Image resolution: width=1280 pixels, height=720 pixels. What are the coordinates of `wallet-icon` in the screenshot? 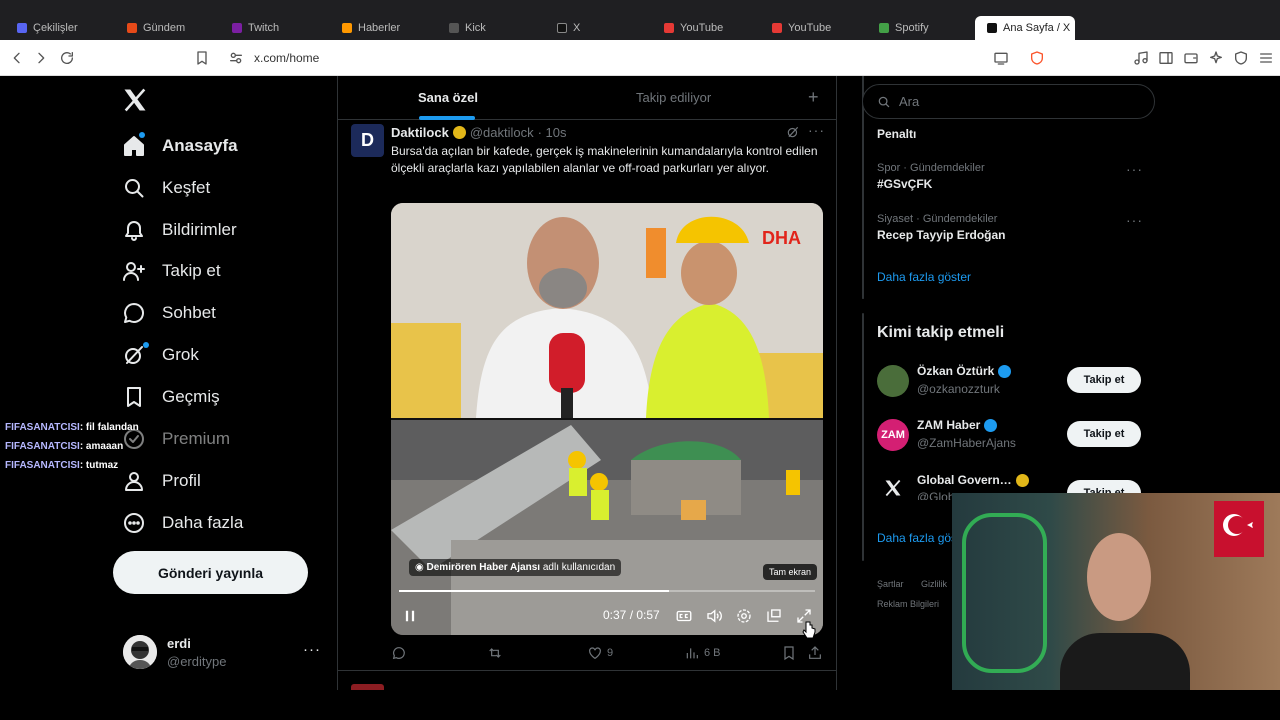 It's located at (1191, 58).